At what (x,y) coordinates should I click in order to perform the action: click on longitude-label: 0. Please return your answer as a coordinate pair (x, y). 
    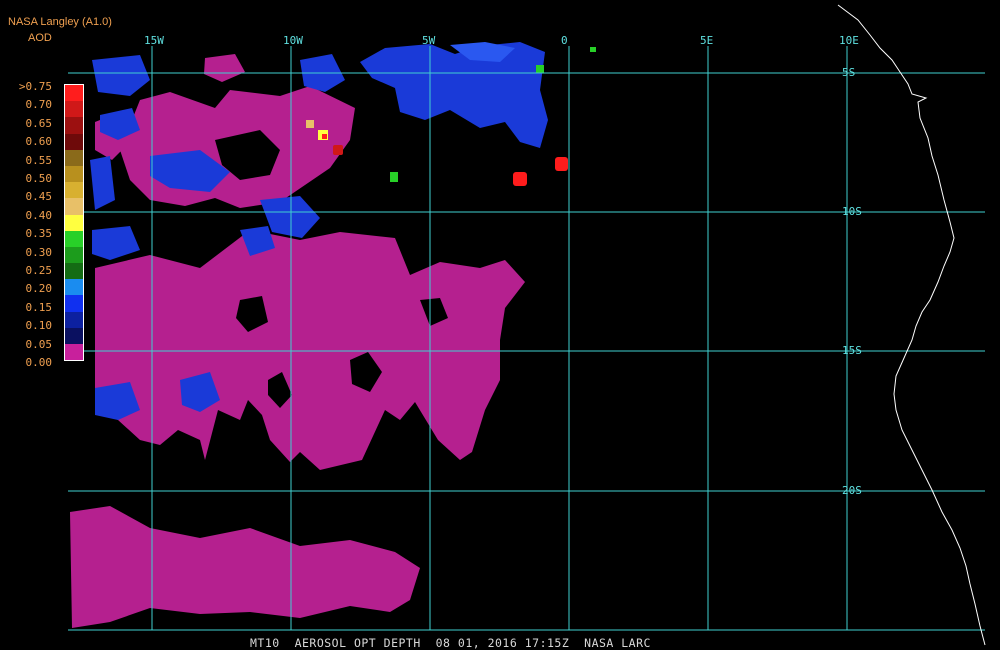
    Looking at the image, I should click on (564, 40).